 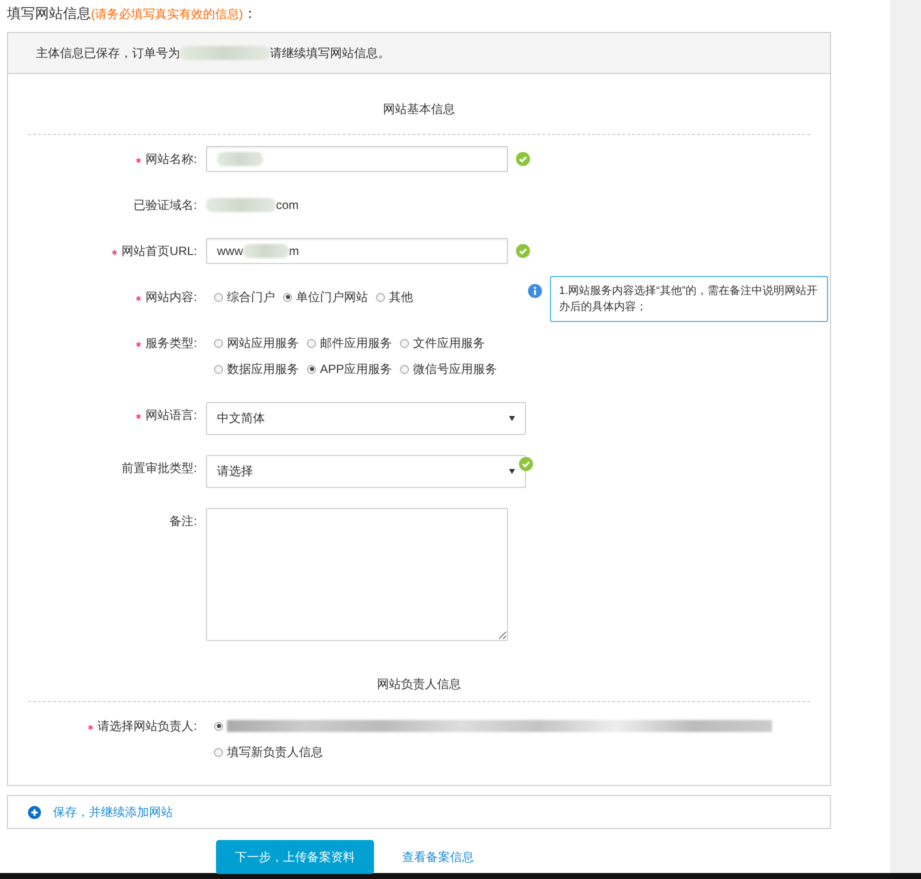 What do you see at coordinates (455, 369) in the screenshot?
I see `option-label: 微信号应用服务` at bounding box center [455, 369].